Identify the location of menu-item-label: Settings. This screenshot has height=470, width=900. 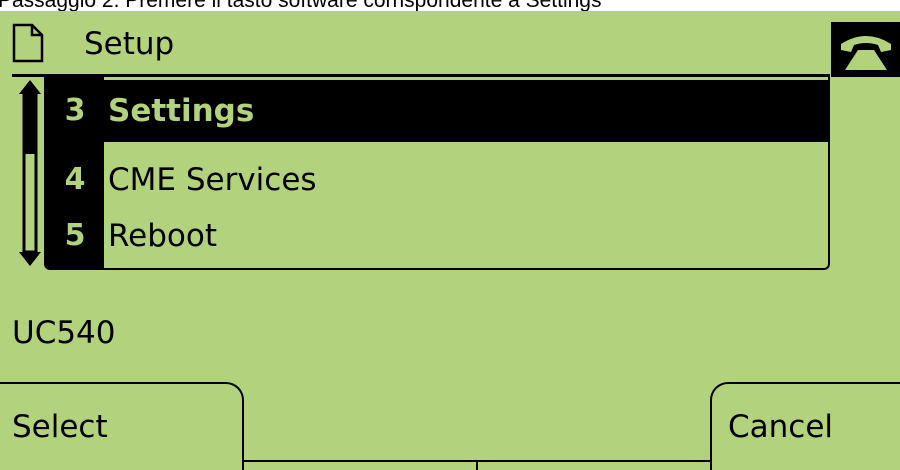
(181, 111).